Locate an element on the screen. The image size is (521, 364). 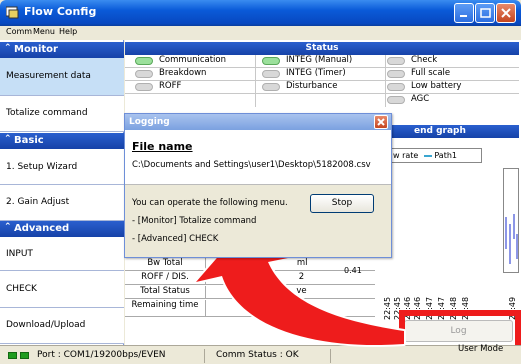
dialog-message: - [Monitor] Totalize command is located at coordinates (194, 221).